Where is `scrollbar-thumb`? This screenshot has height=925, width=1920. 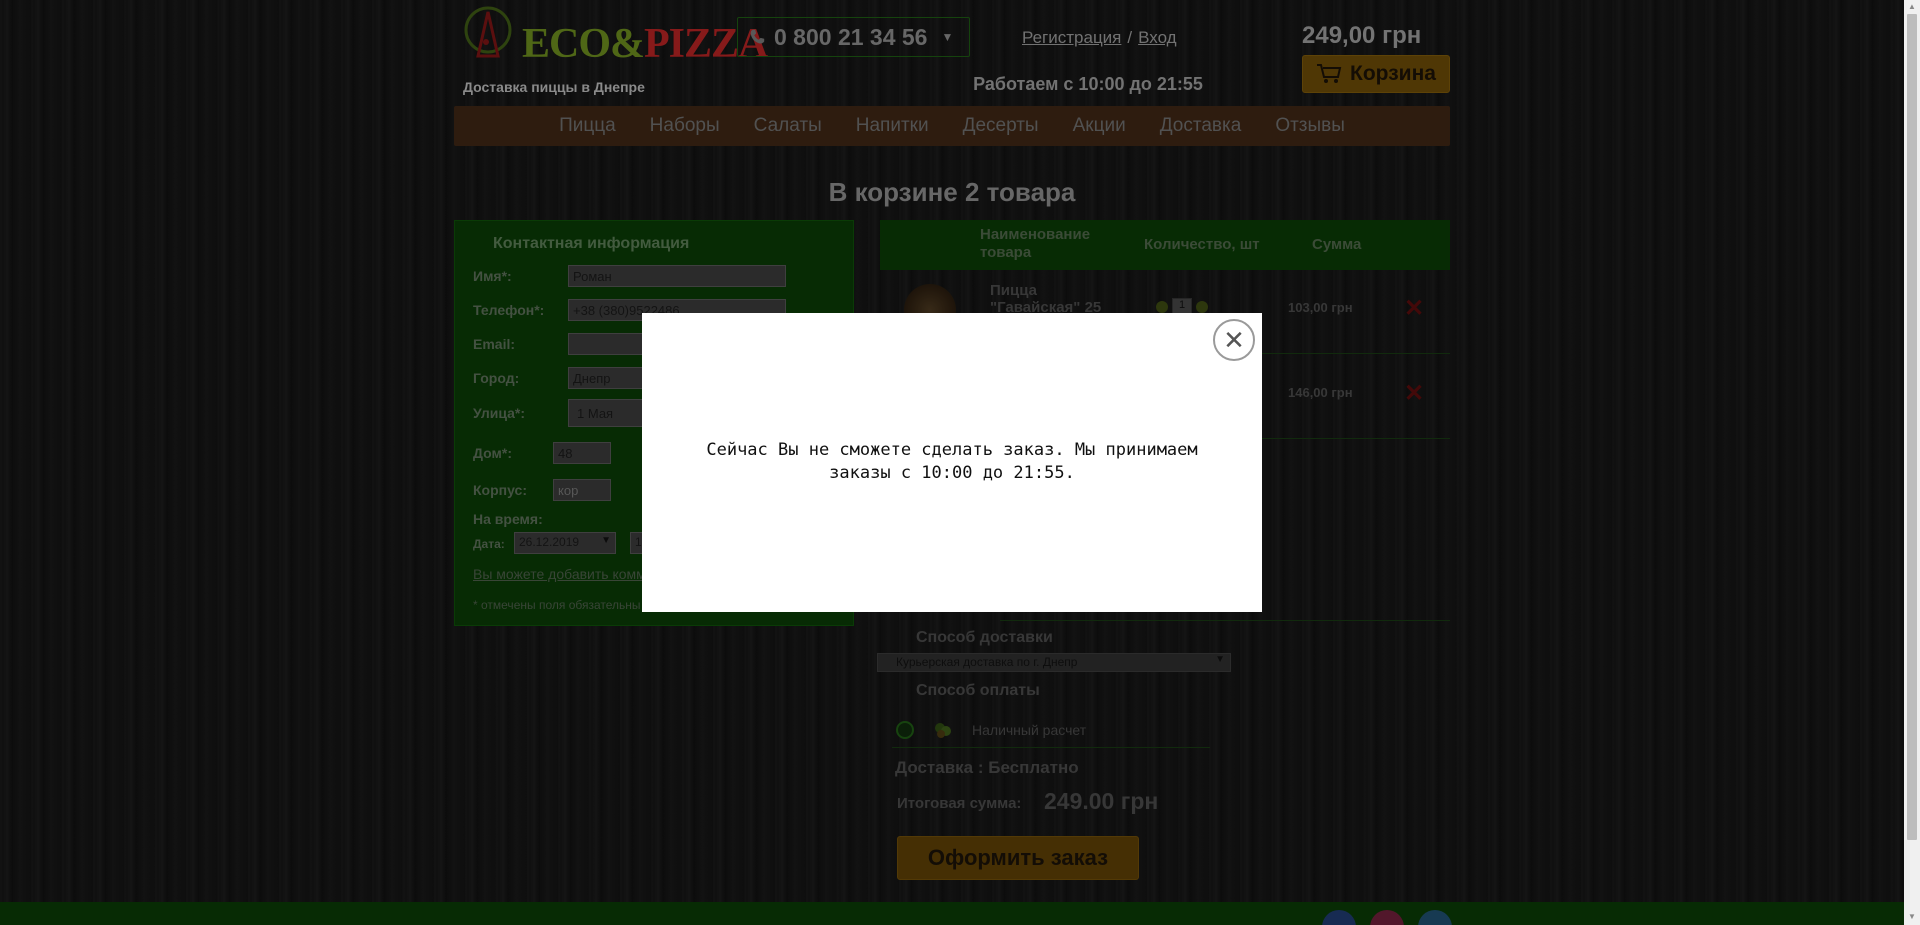 scrollbar-thumb is located at coordinates (1912, 427).